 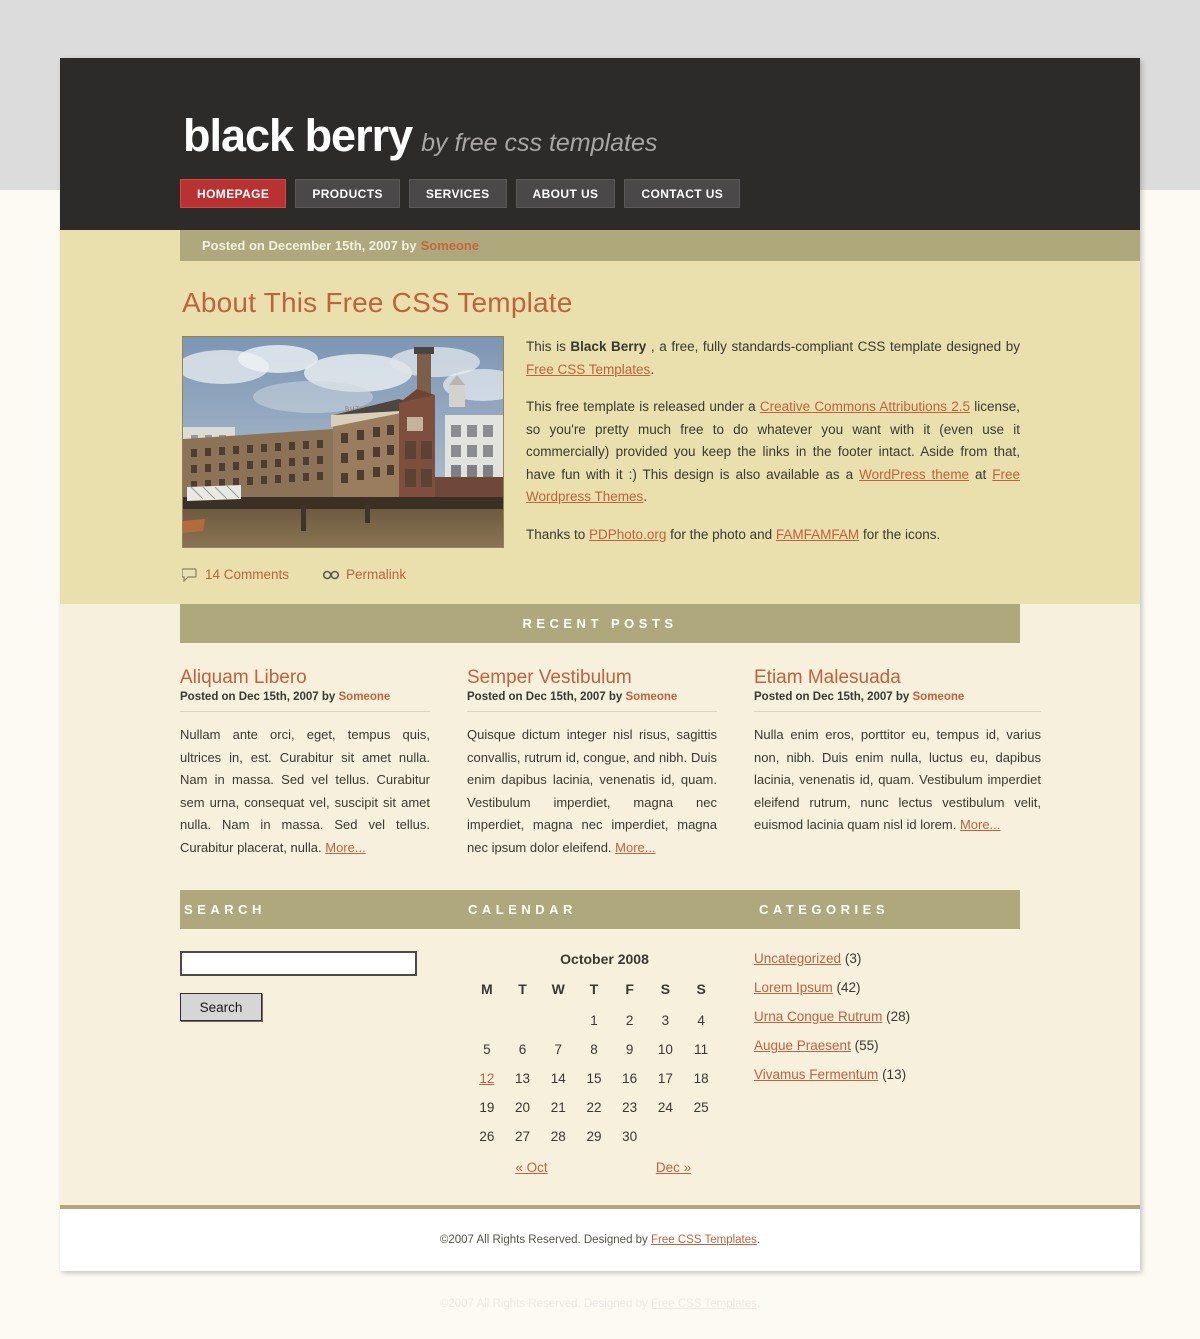 I want to click on calendar-next-link: Dec », so click(x=673, y=1167).